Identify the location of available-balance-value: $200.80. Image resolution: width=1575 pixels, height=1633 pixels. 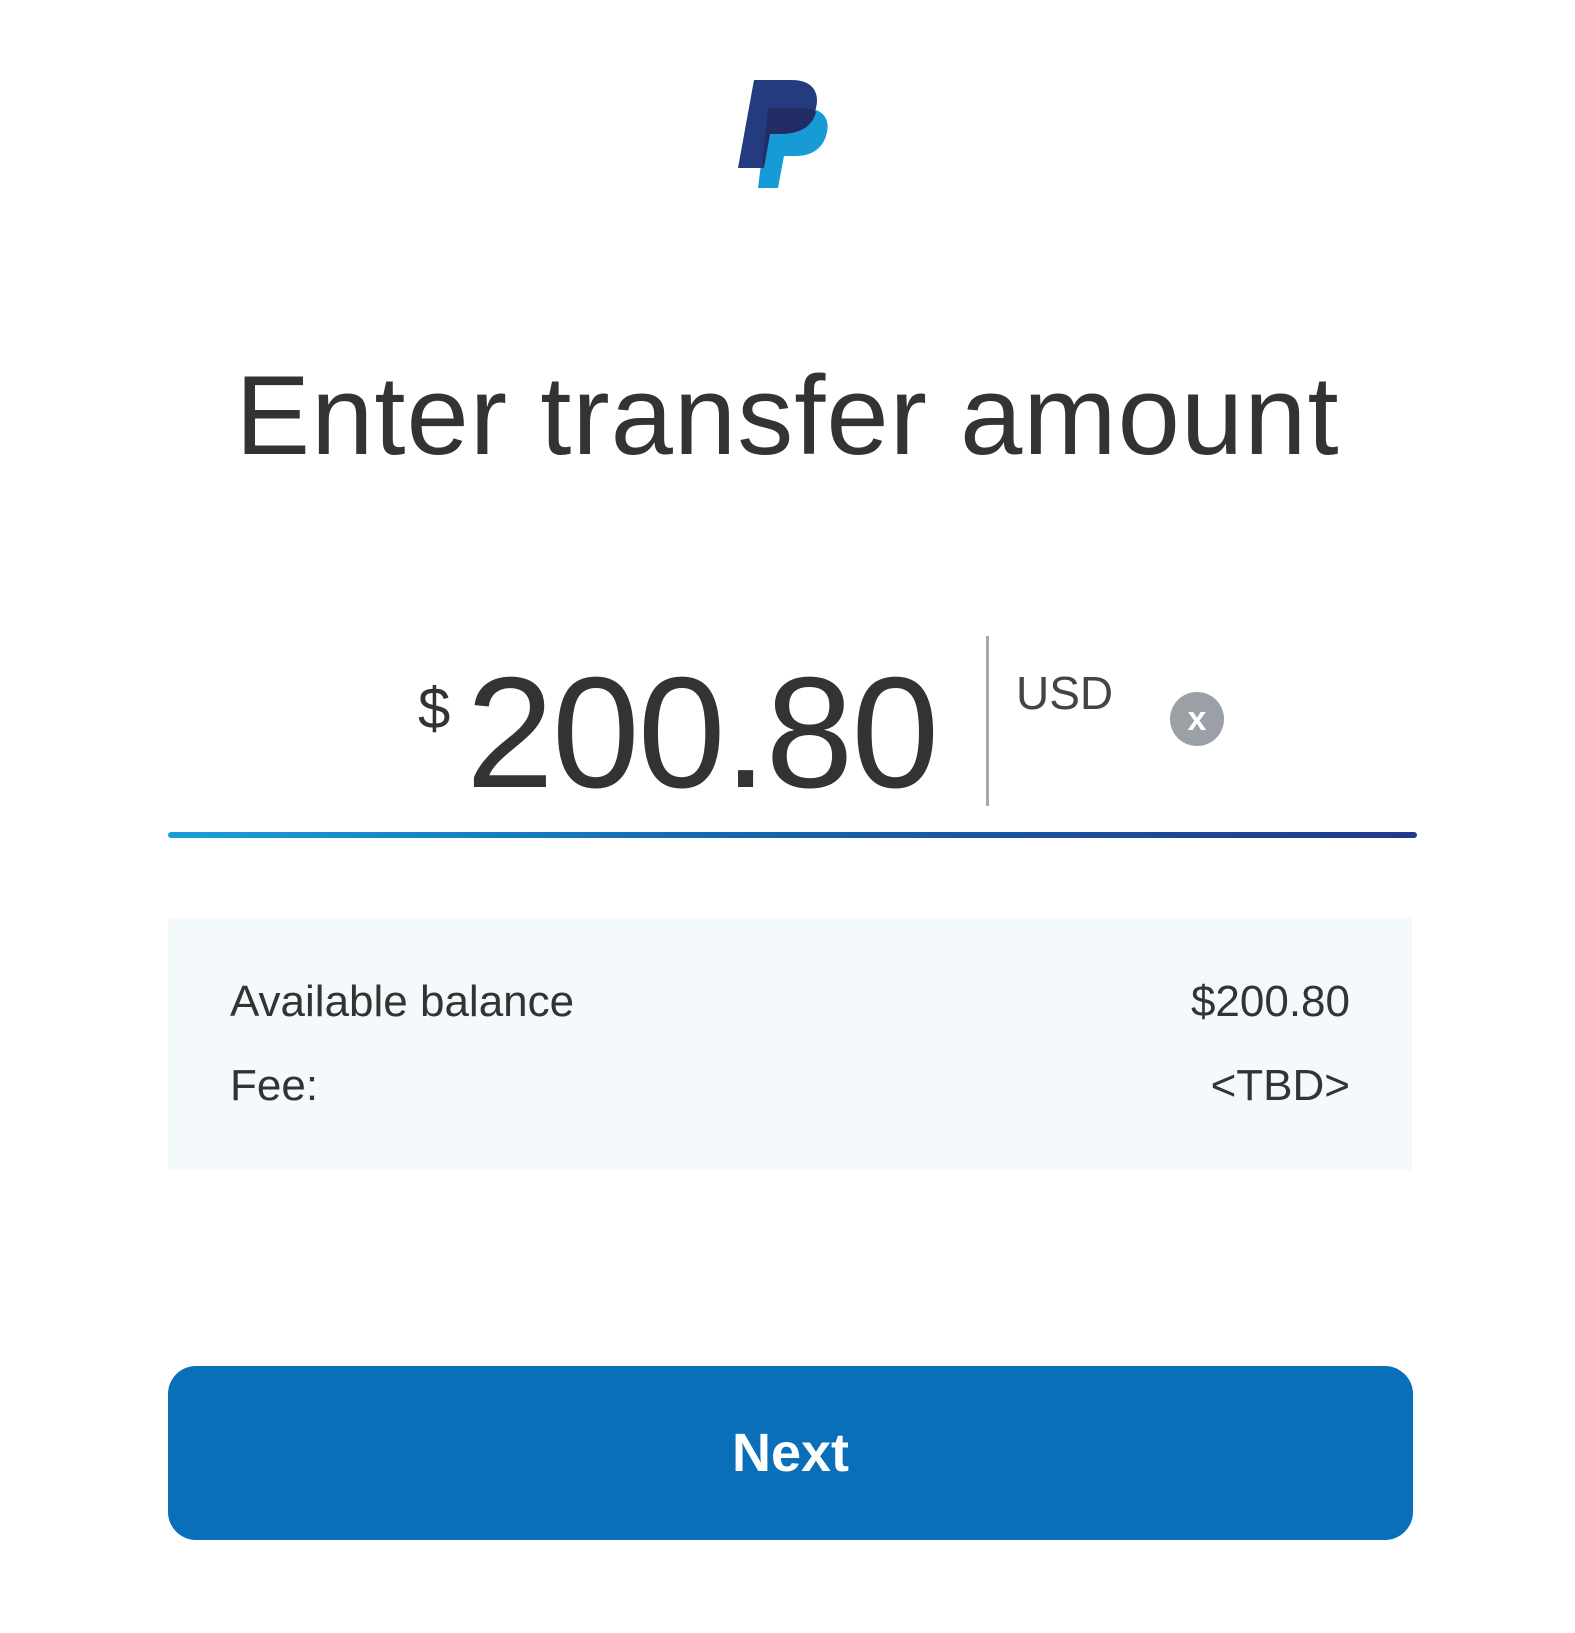
(1270, 1001).